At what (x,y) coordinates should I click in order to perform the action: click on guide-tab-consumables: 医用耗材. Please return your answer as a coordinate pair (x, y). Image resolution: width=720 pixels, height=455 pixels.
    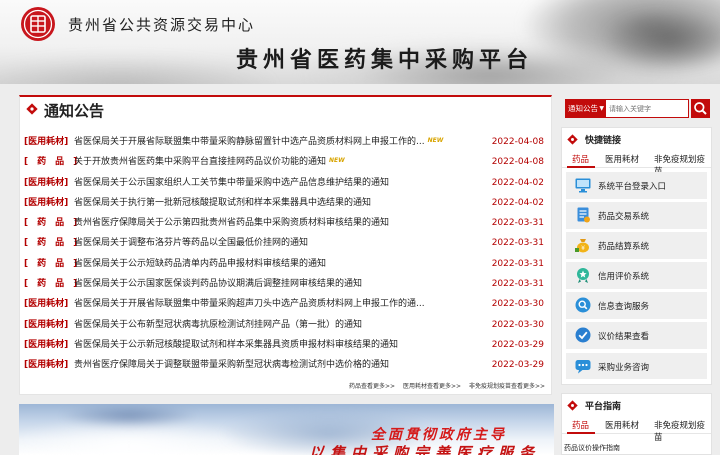
    Looking at the image, I should click on (622, 425).